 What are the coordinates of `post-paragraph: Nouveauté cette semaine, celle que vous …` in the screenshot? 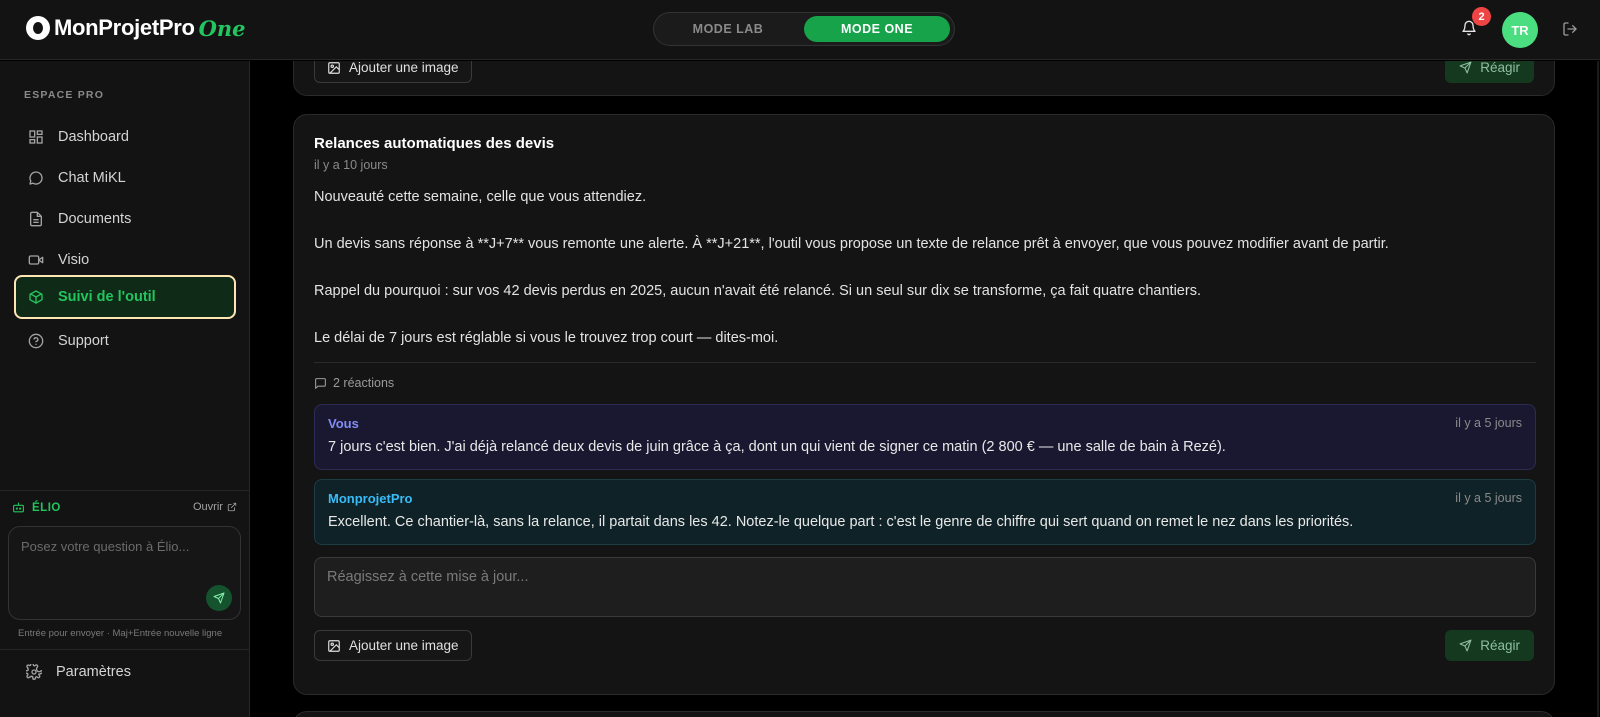 It's located at (480, 197).